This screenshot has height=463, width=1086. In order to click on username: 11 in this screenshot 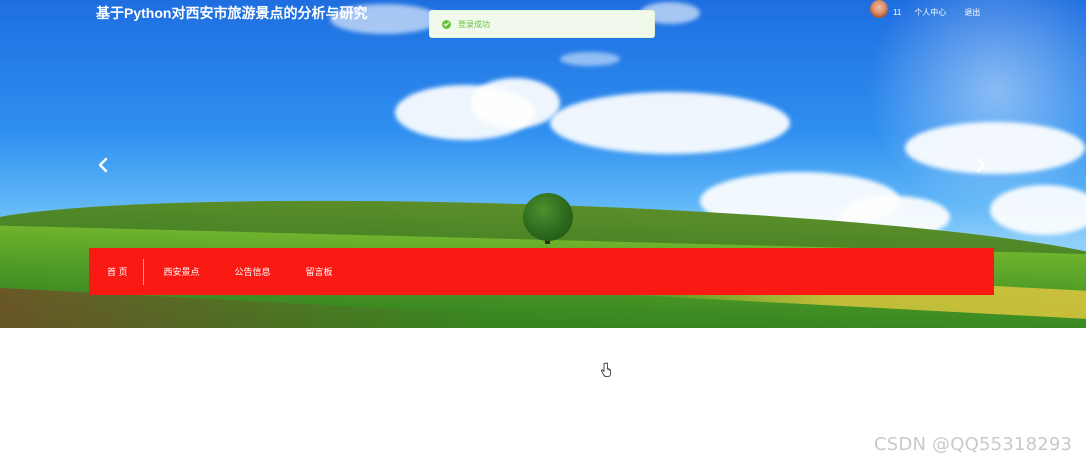, I will do `click(897, 12)`.